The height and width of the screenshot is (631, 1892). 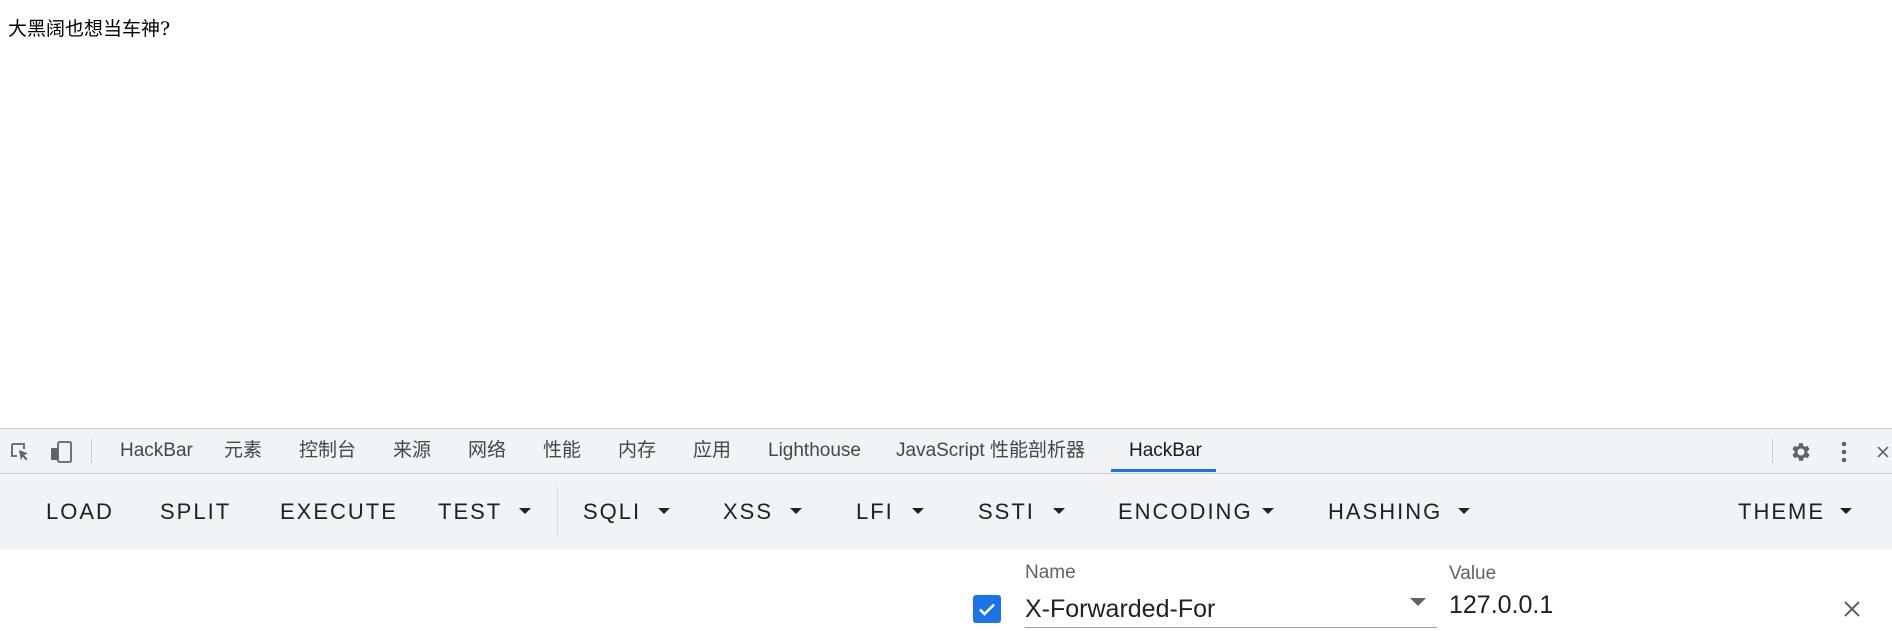 What do you see at coordinates (1781, 511) in the screenshot?
I see `theme-button: THEME` at bounding box center [1781, 511].